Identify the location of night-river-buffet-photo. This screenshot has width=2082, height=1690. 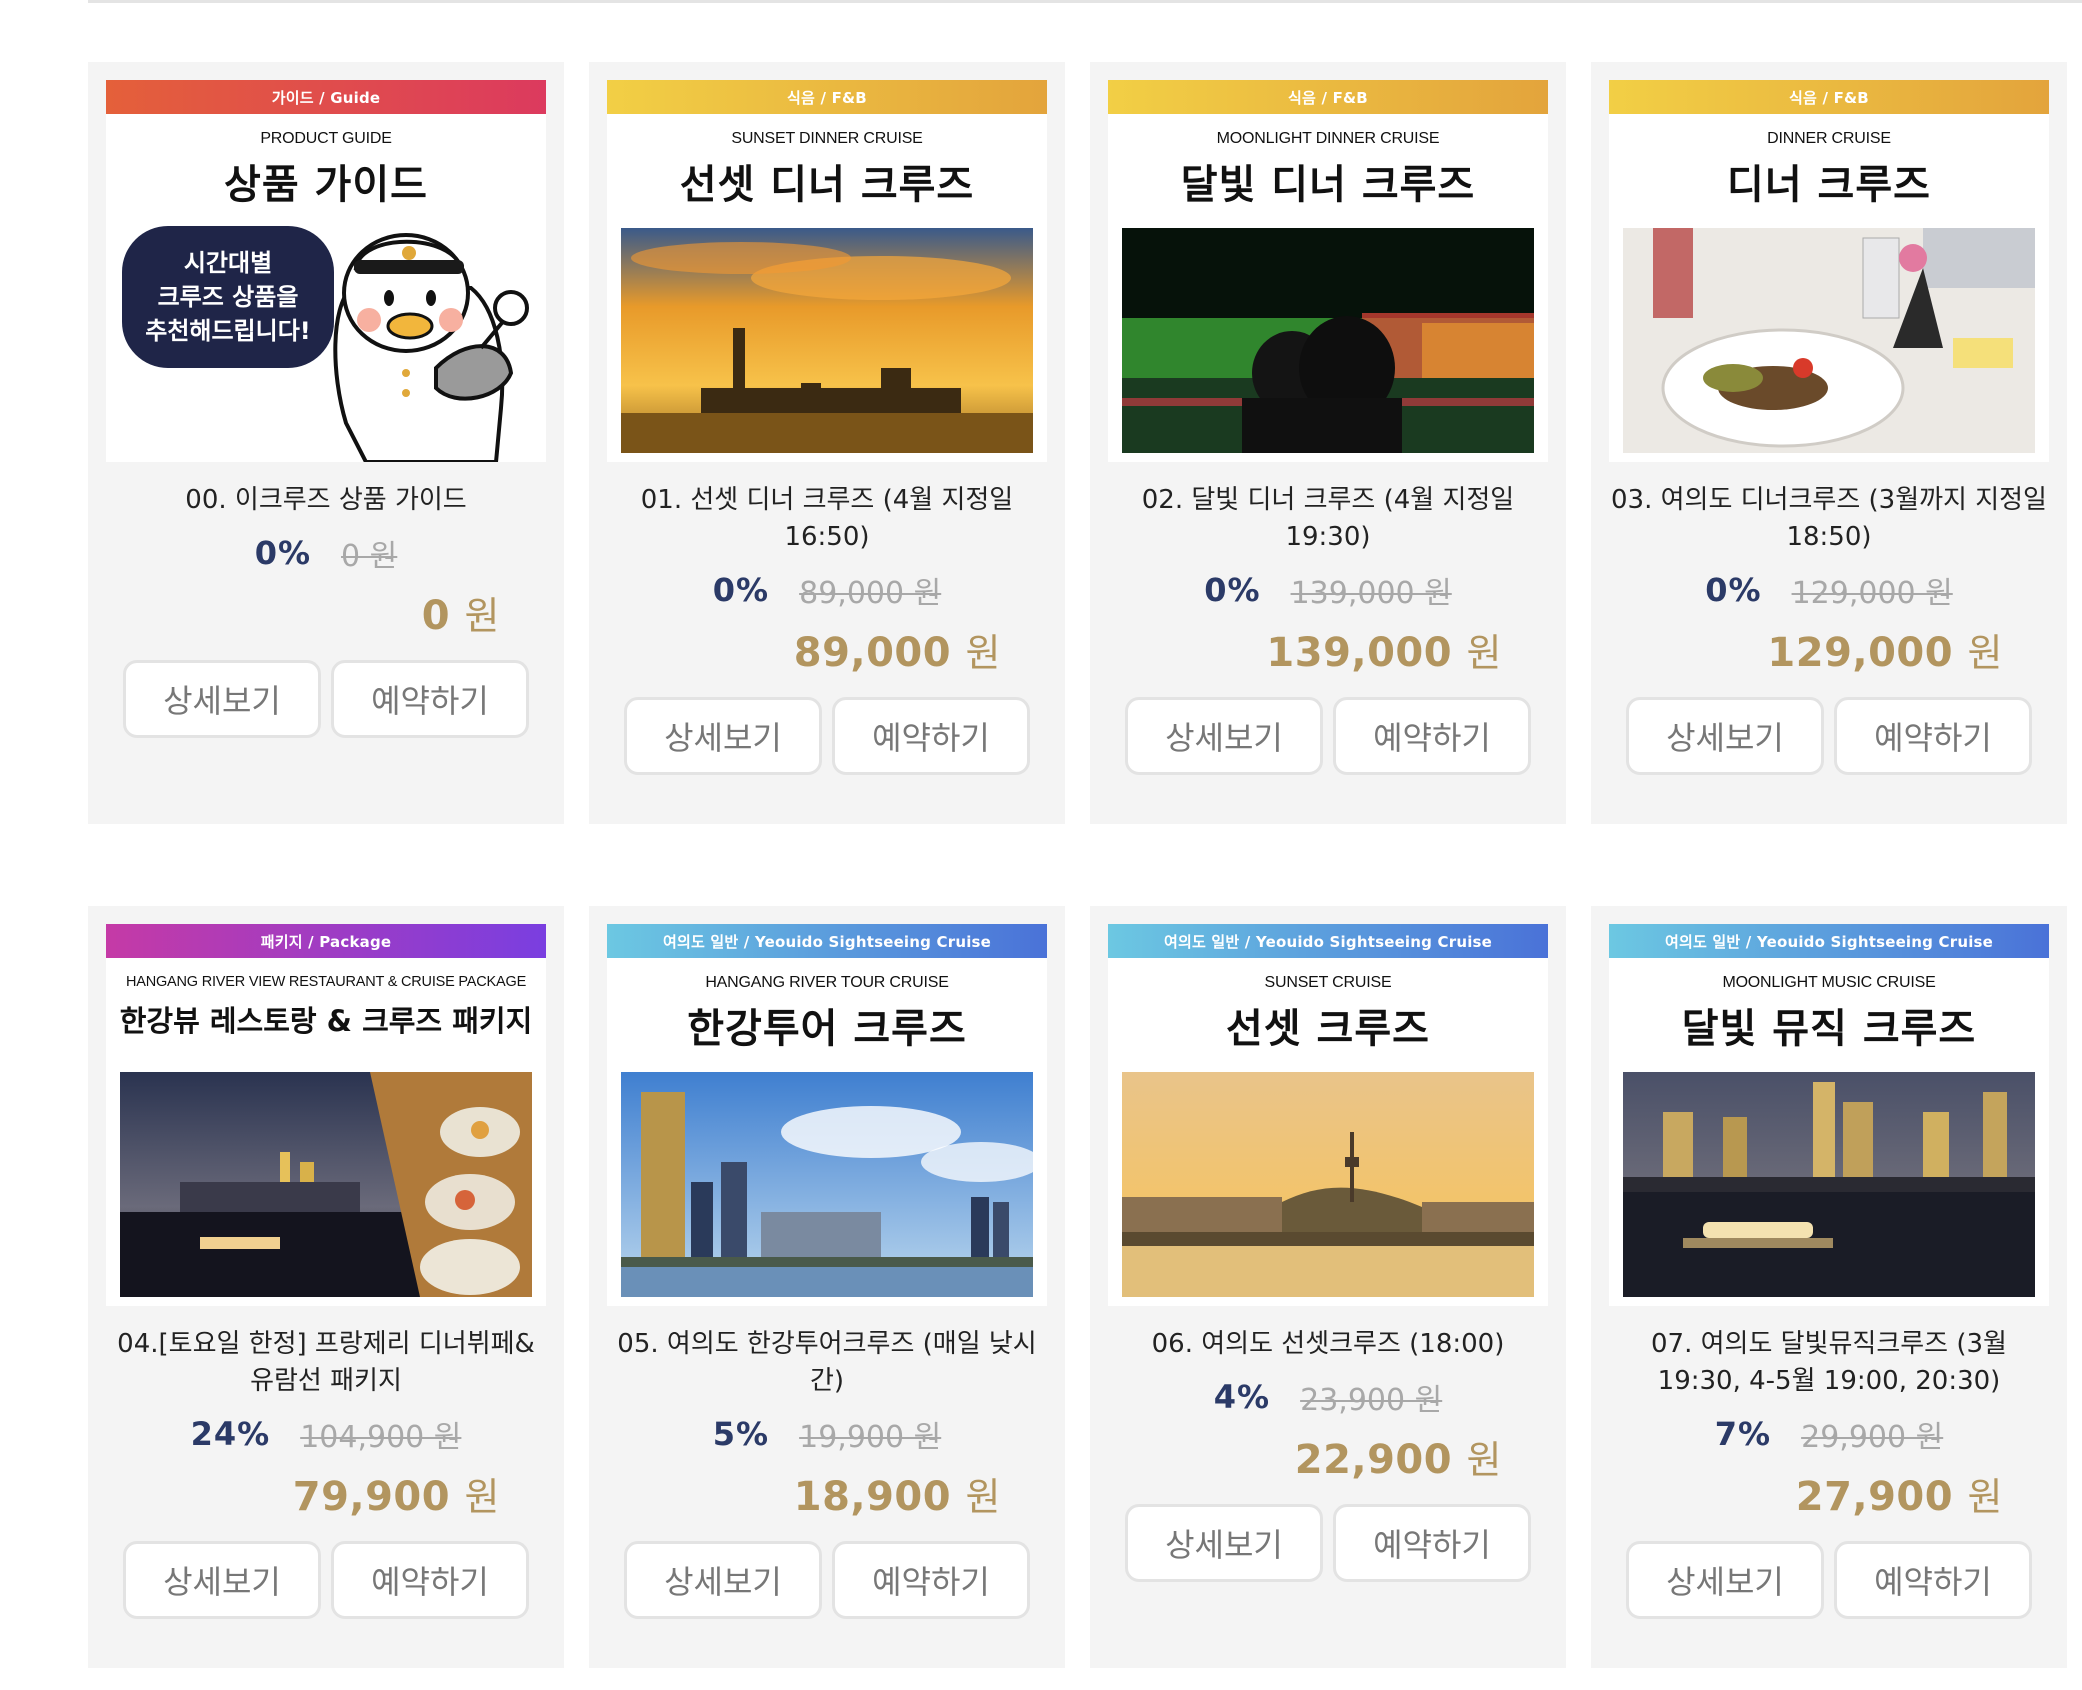
(326, 1184).